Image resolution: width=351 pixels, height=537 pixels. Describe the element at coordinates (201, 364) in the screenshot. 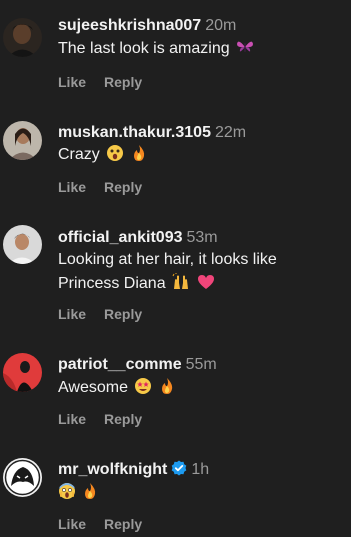

I see `comment-timestamp: 55m` at that location.